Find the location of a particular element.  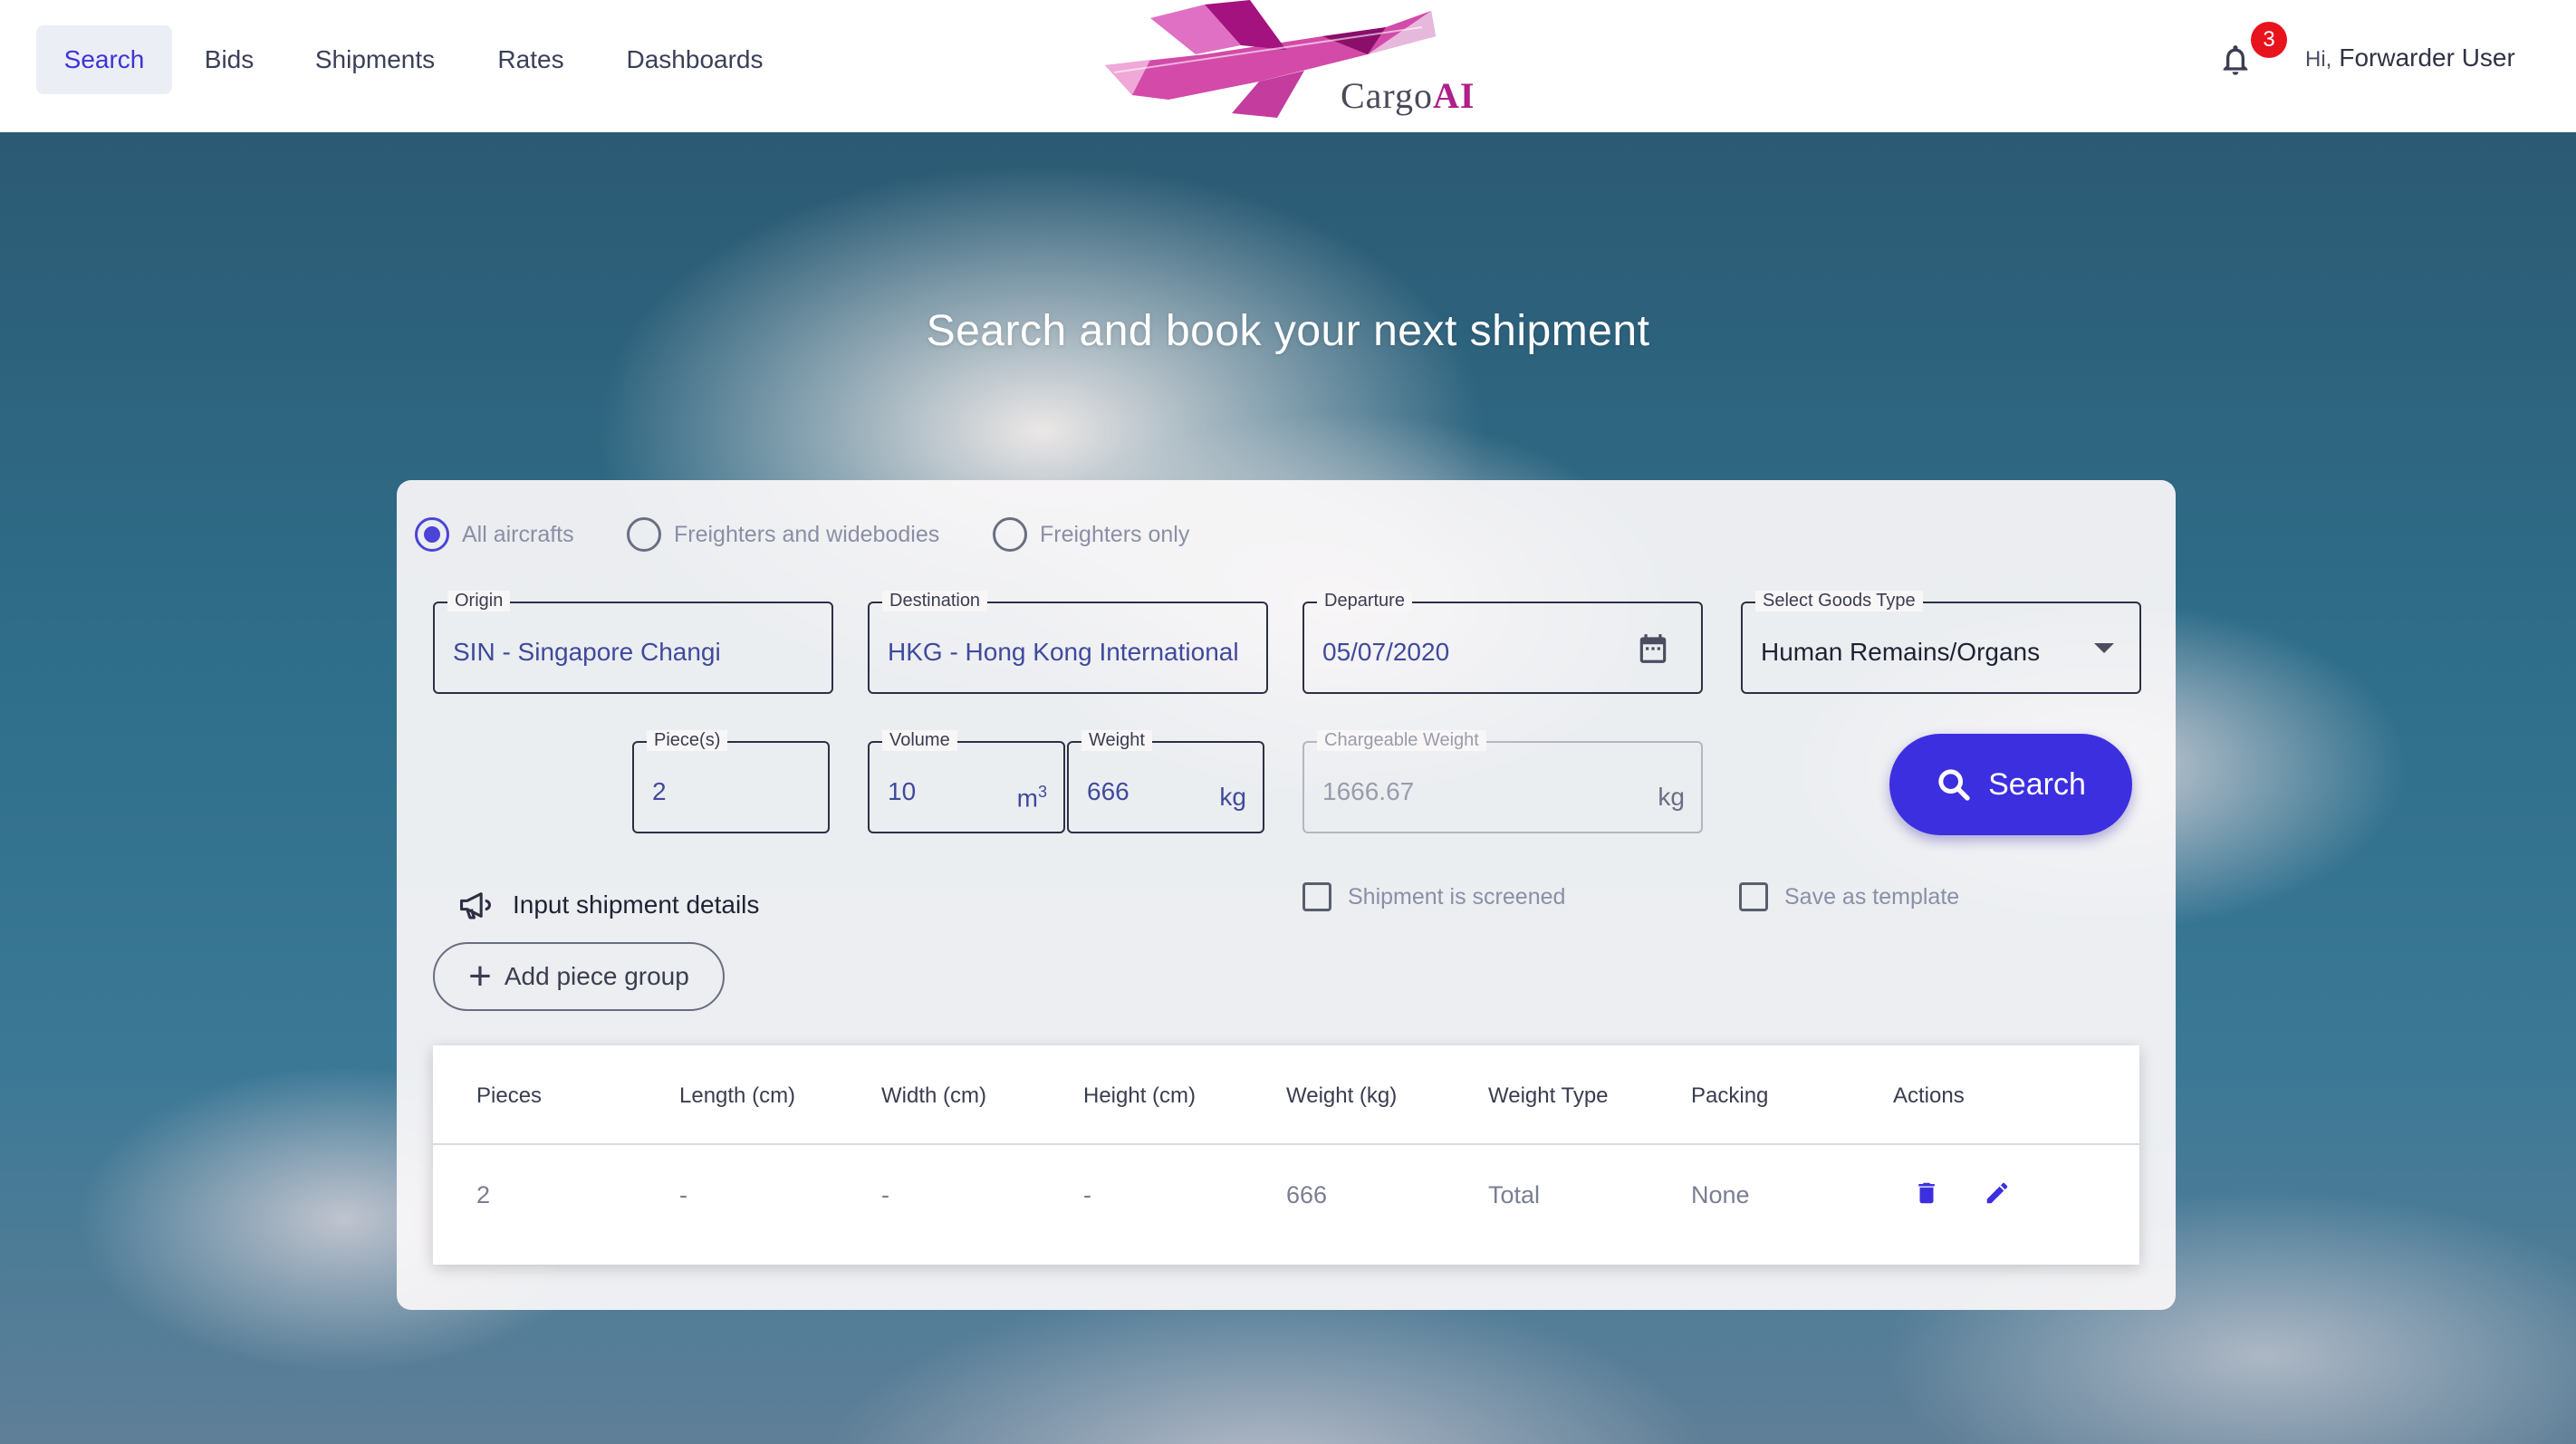

cargoai-logo-text: CargoAI is located at coordinates (1408, 95).